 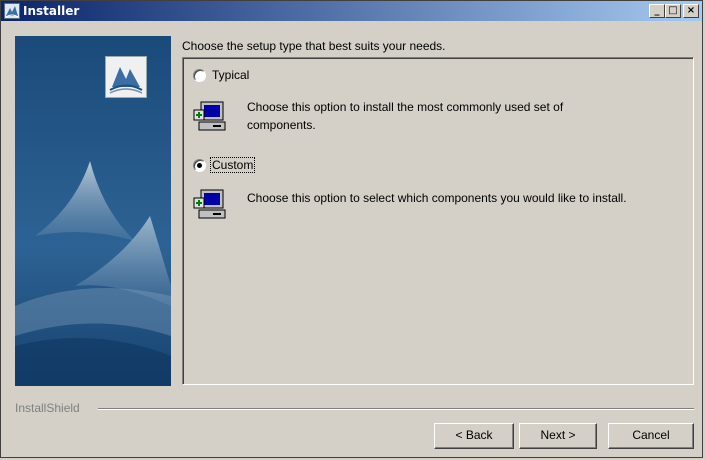 I want to click on minimize-button: _, so click(x=657, y=11).